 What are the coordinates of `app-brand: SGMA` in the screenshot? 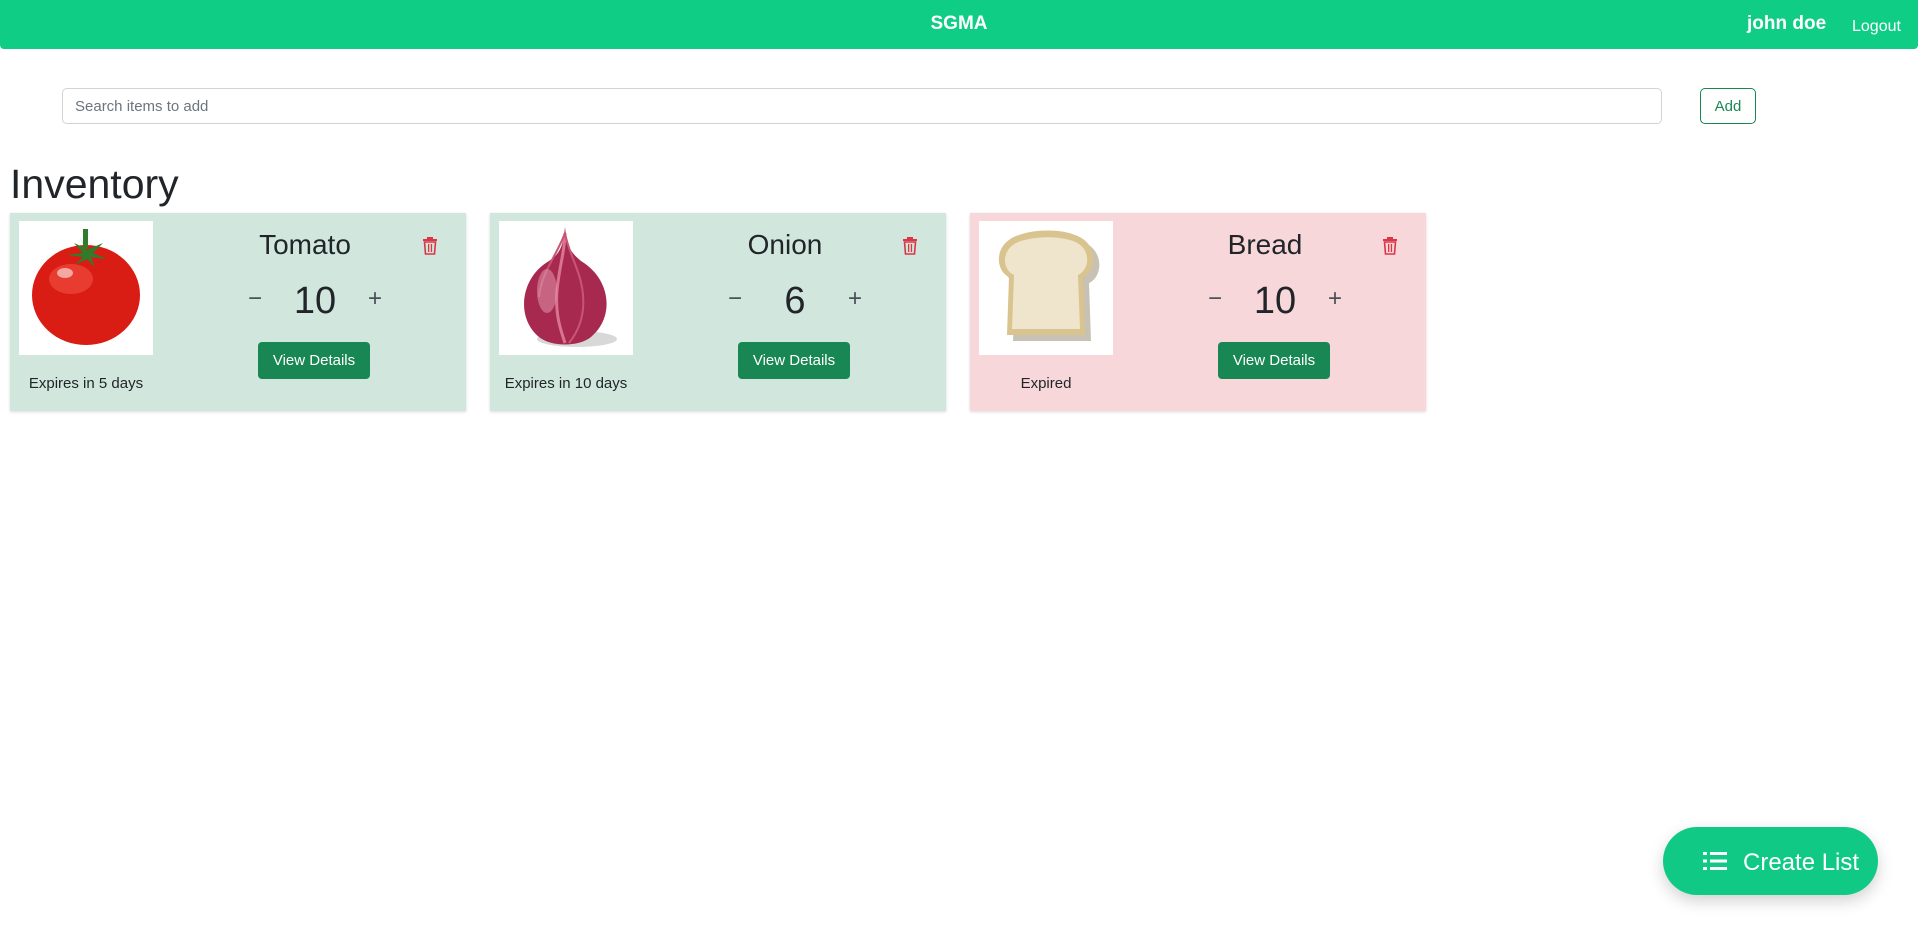 It's located at (959, 24).